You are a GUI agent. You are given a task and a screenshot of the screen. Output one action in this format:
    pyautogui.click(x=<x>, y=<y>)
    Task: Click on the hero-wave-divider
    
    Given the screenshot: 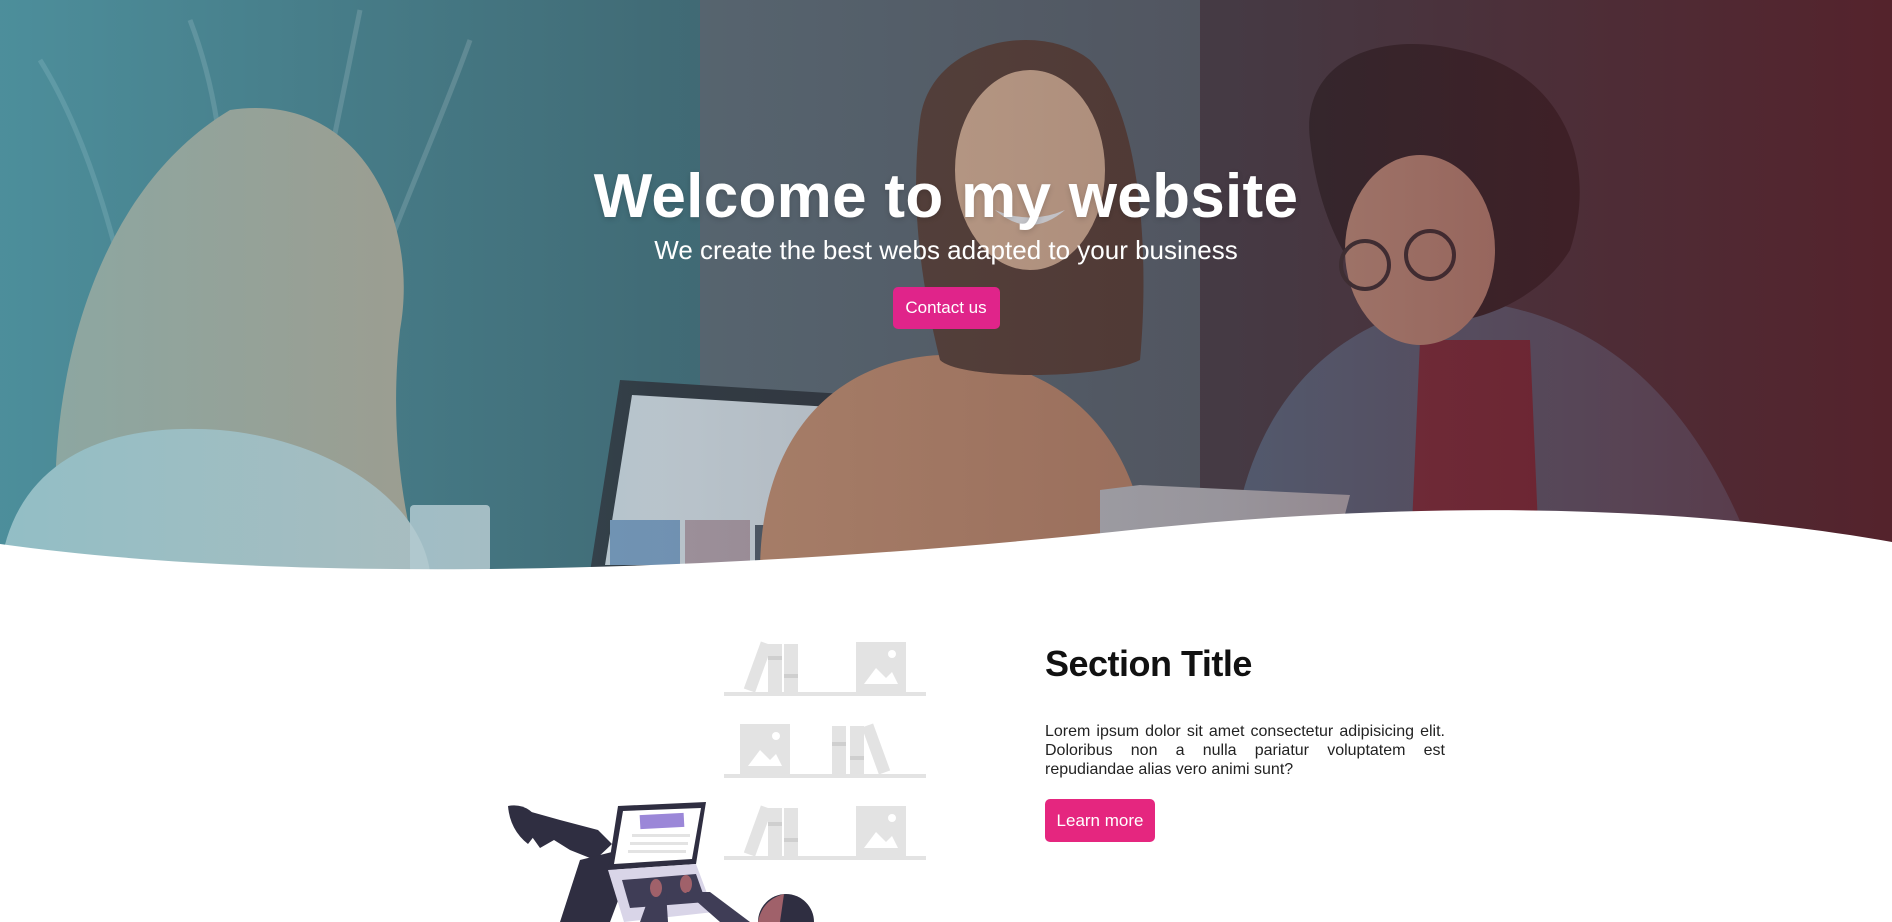 What is the action you would take?
    pyautogui.click(x=946, y=541)
    